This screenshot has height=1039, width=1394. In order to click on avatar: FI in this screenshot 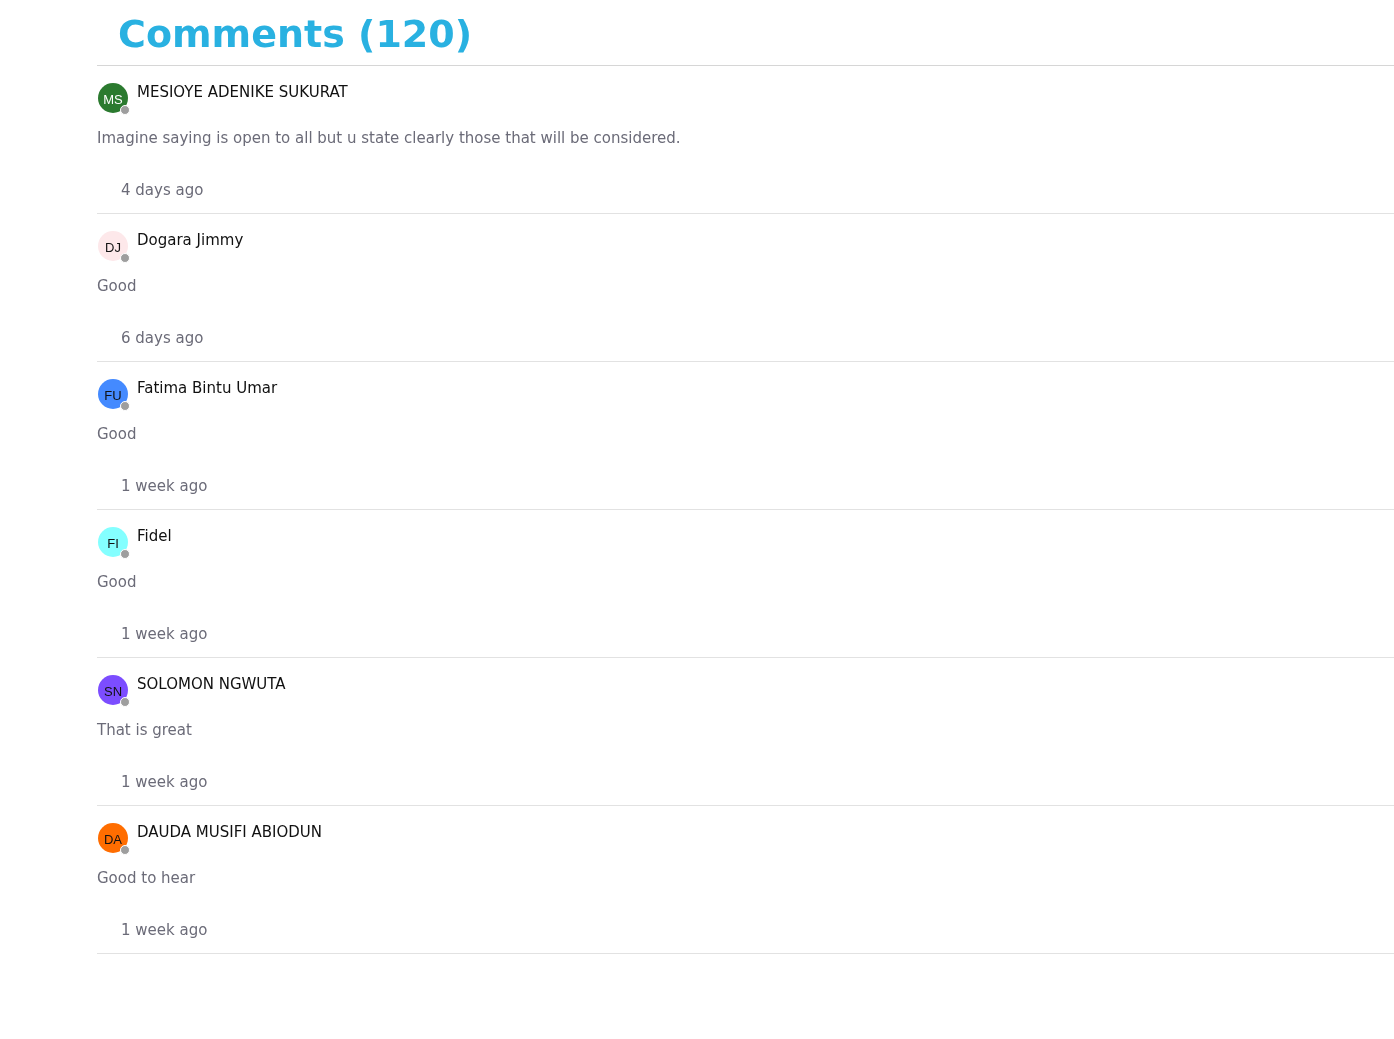, I will do `click(113, 542)`.